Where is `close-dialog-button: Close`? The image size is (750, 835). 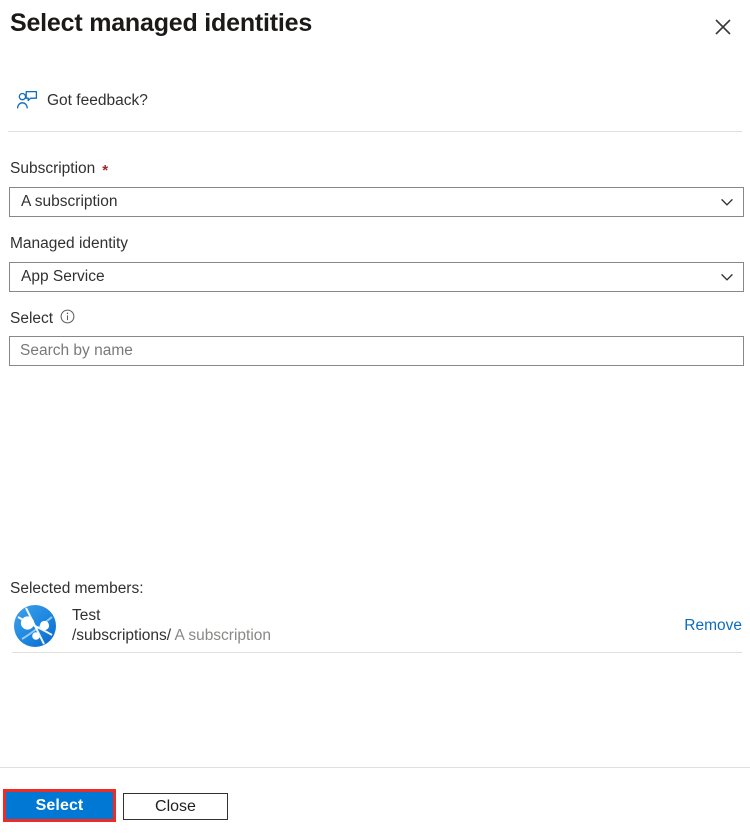 close-dialog-button: Close is located at coordinates (175, 806).